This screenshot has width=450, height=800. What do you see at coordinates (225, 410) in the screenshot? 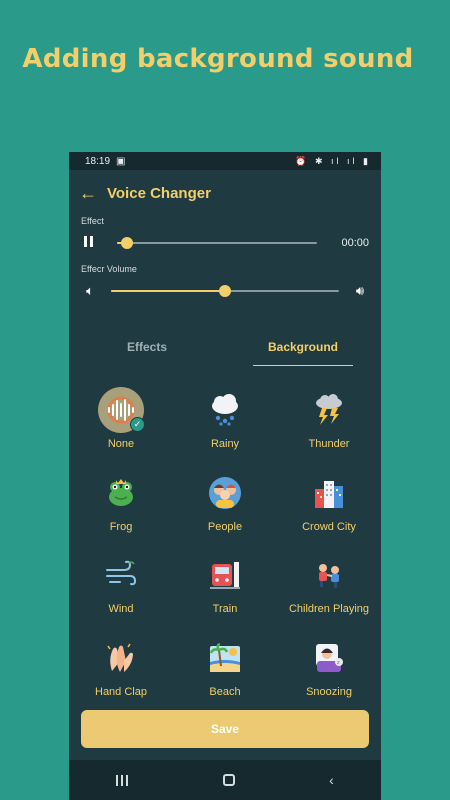
I see `rain-cloud-icon` at bounding box center [225, 410].